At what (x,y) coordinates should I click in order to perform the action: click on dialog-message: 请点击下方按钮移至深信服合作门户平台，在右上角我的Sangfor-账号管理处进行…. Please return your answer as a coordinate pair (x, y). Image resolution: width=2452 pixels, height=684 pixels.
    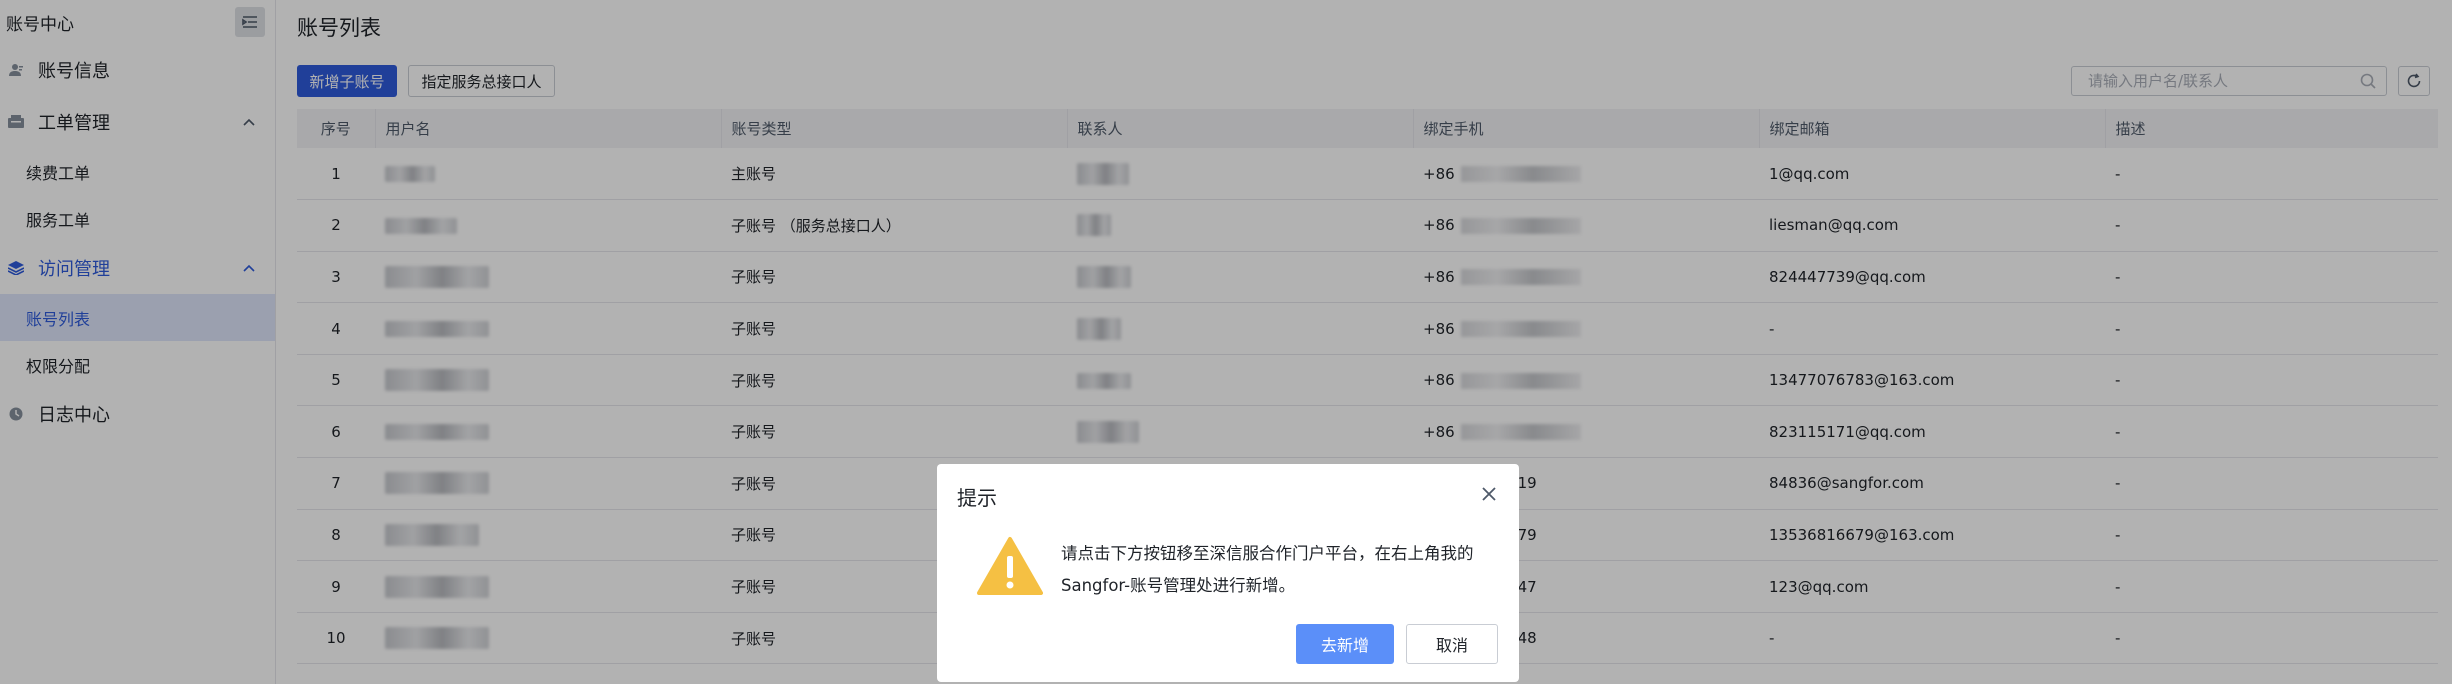
    Looking at the image, I should click on (1267, 569).